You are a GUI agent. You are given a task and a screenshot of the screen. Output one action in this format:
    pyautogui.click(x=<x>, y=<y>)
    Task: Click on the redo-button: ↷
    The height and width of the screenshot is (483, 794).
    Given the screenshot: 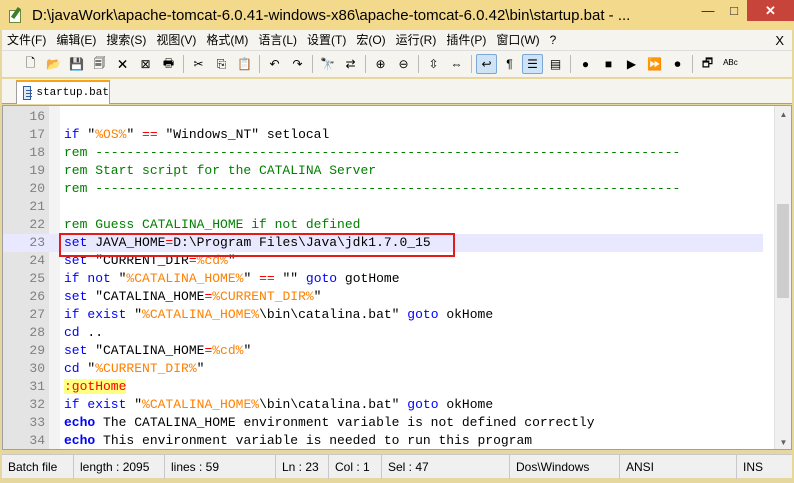 What is the action you would take?
    pyautogui.click(x=297, y=64)
    